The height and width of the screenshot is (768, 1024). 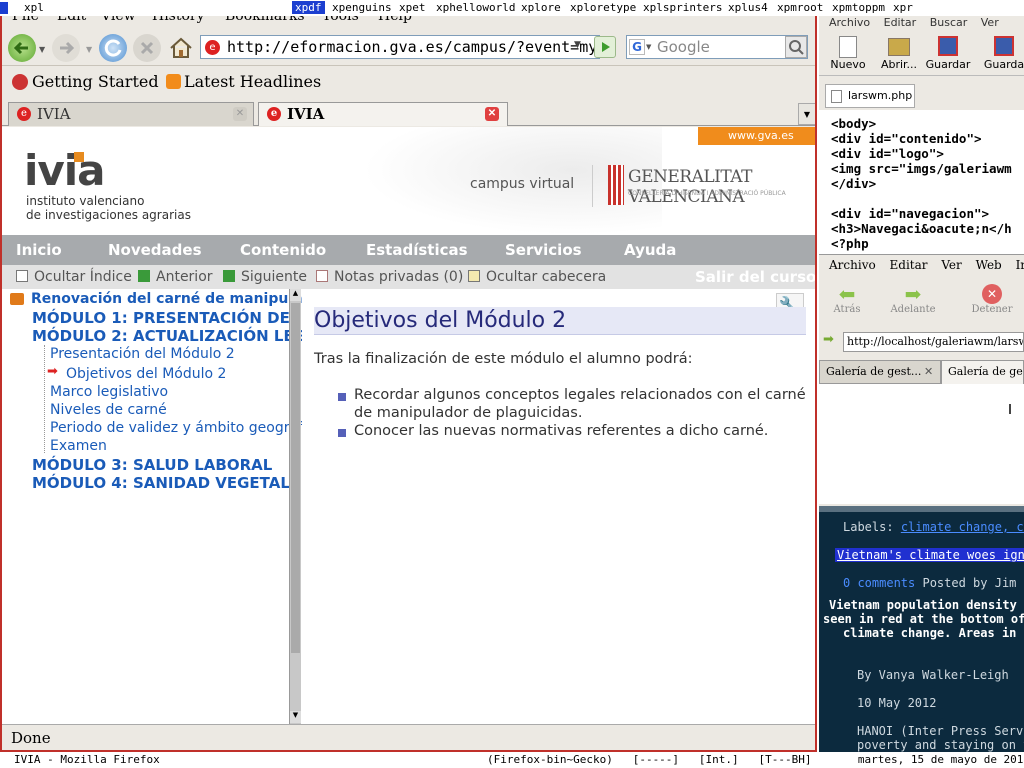 I want to click on reload-button, so click(x=113, y=48).